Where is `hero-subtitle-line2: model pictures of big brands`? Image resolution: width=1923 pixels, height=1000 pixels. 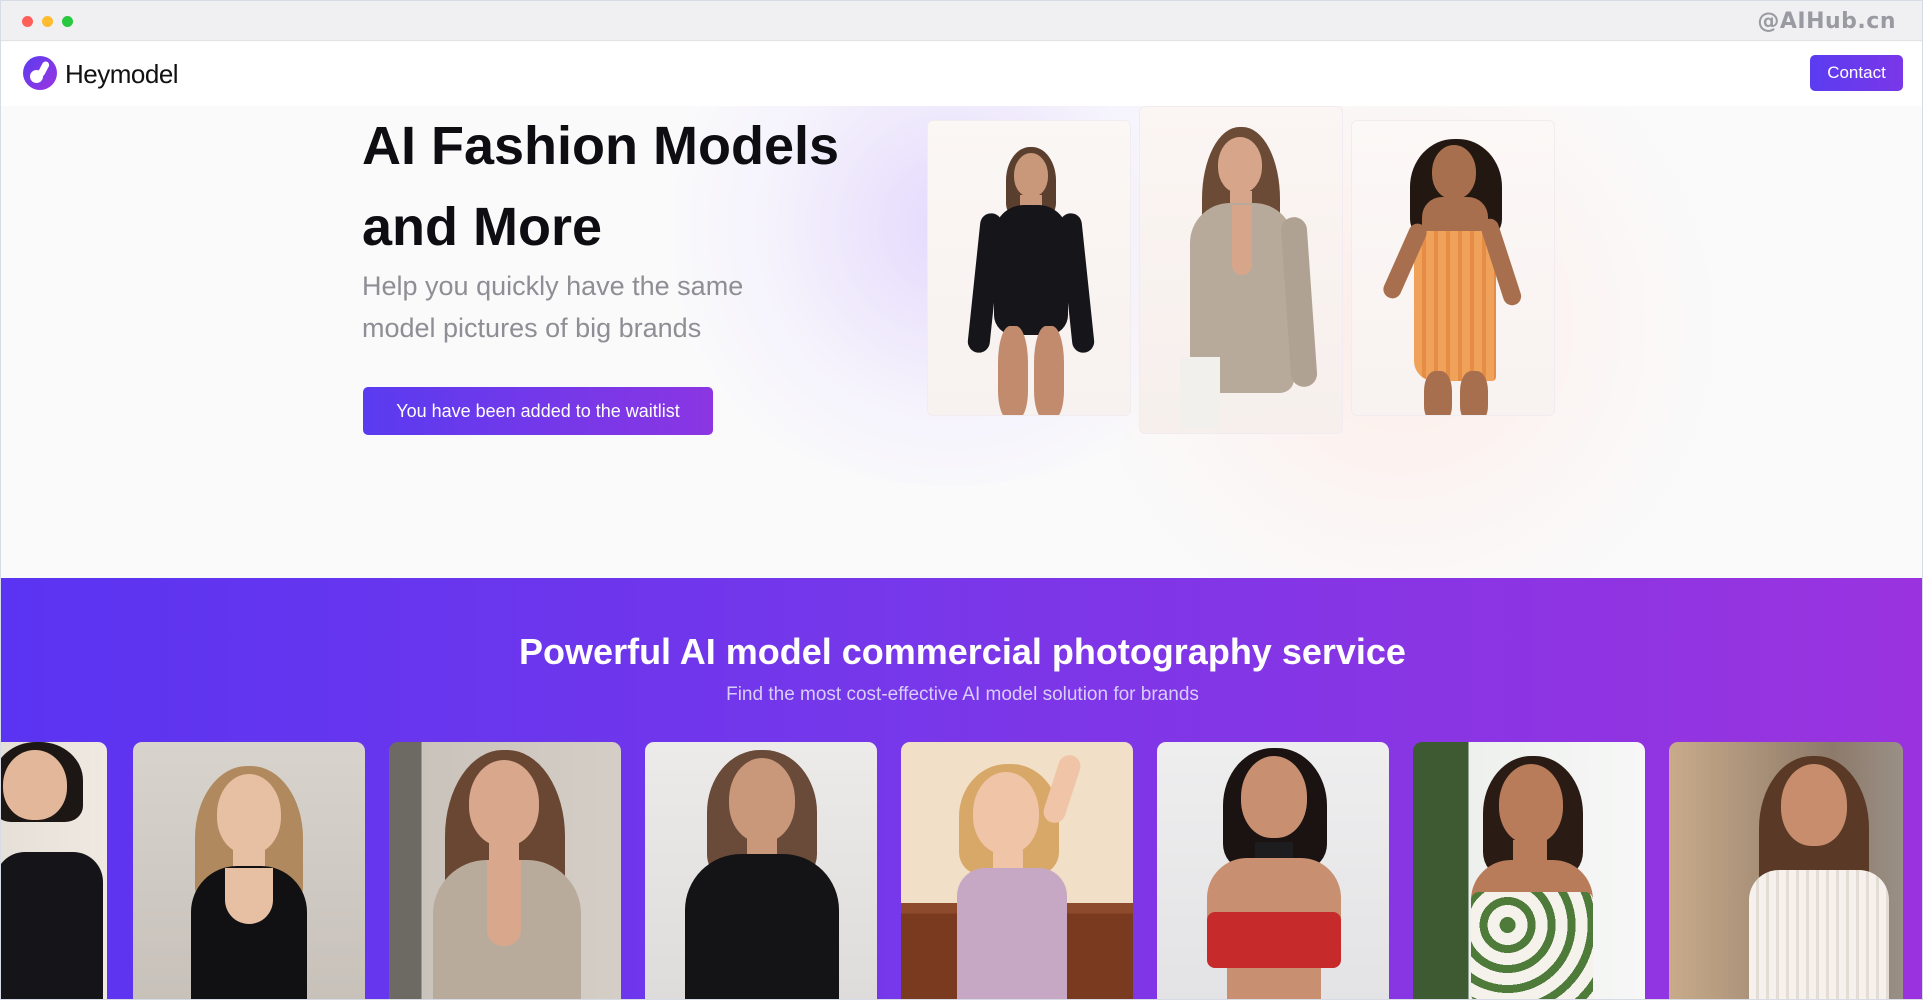
hero-subtitle-line2: model pictures of big brands is located at coordinates (532, 328).